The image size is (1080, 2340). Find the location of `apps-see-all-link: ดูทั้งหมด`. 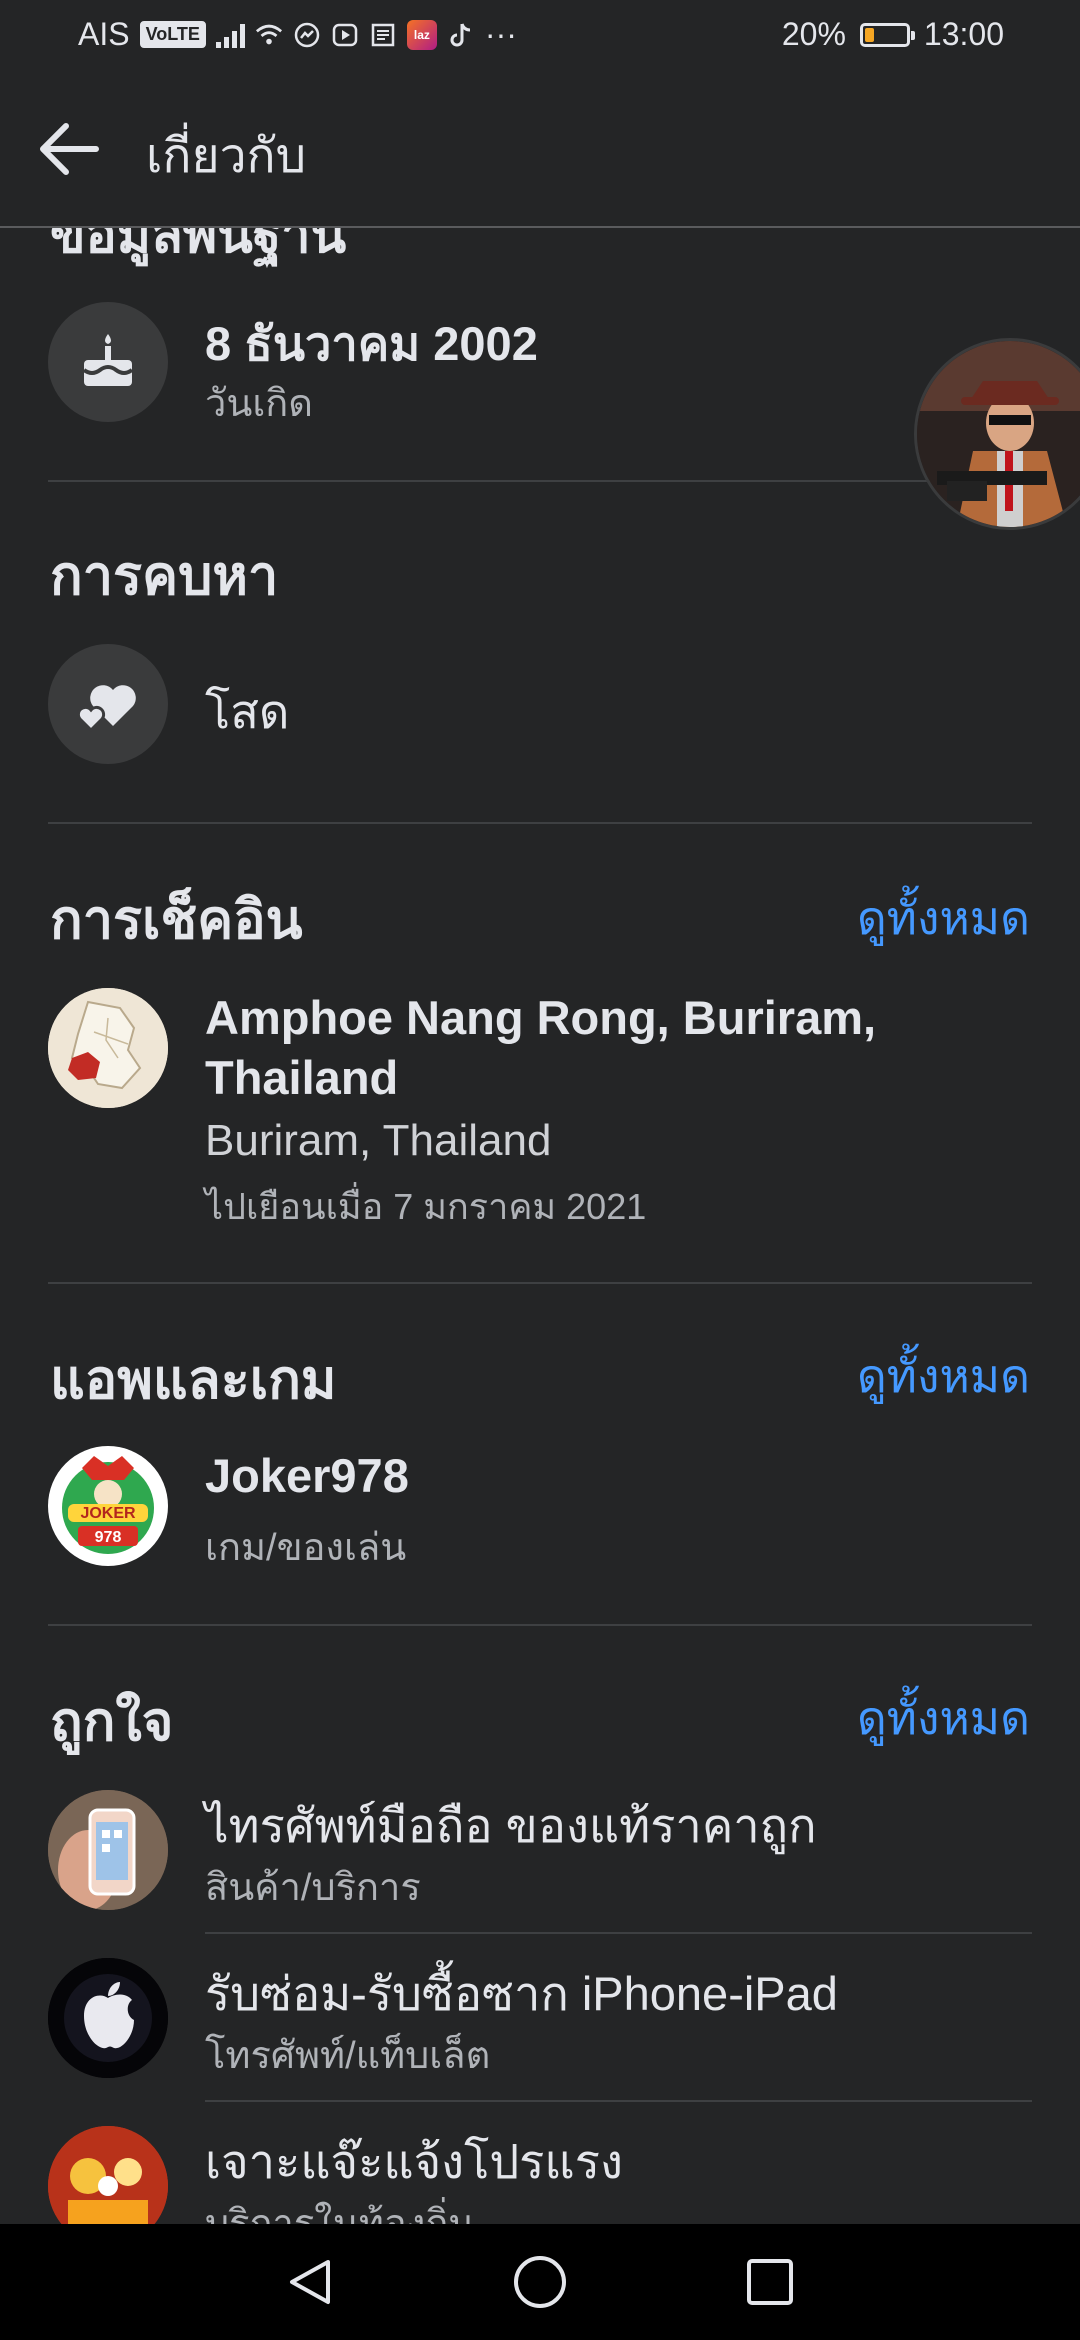

apps-see-all-link: ดูทั้งหมด is located at coordinates (943, 1376).